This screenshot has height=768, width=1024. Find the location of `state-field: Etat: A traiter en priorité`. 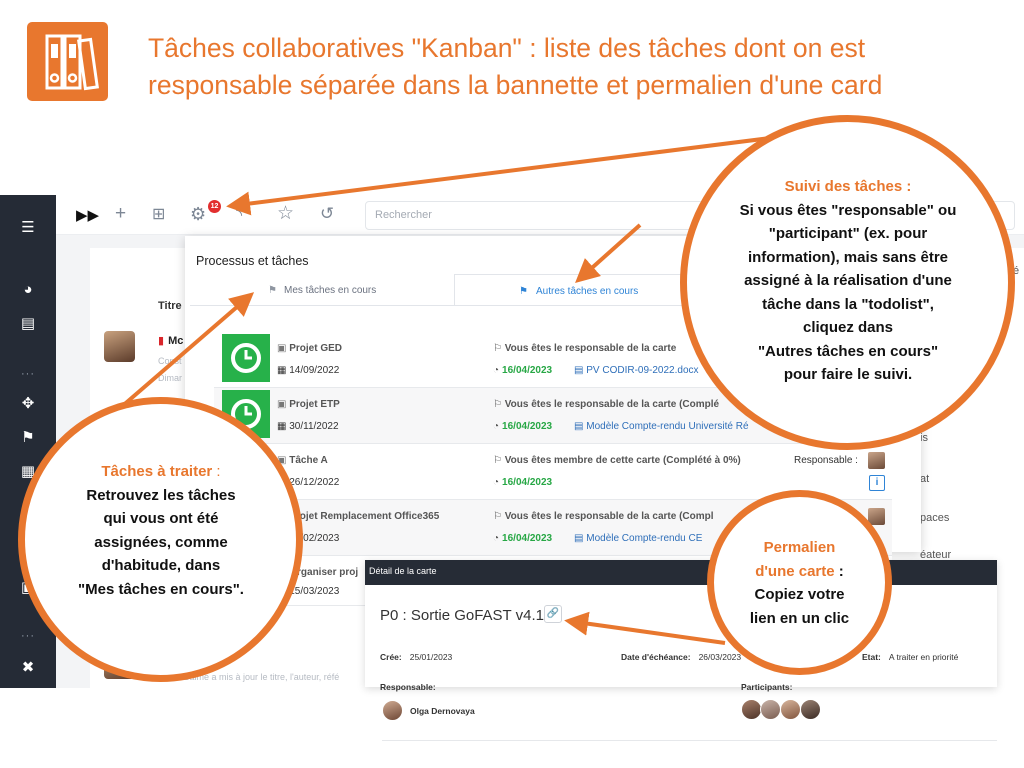

state-field: Etat: A traiter en priorité is located at coordinates (910, 657).